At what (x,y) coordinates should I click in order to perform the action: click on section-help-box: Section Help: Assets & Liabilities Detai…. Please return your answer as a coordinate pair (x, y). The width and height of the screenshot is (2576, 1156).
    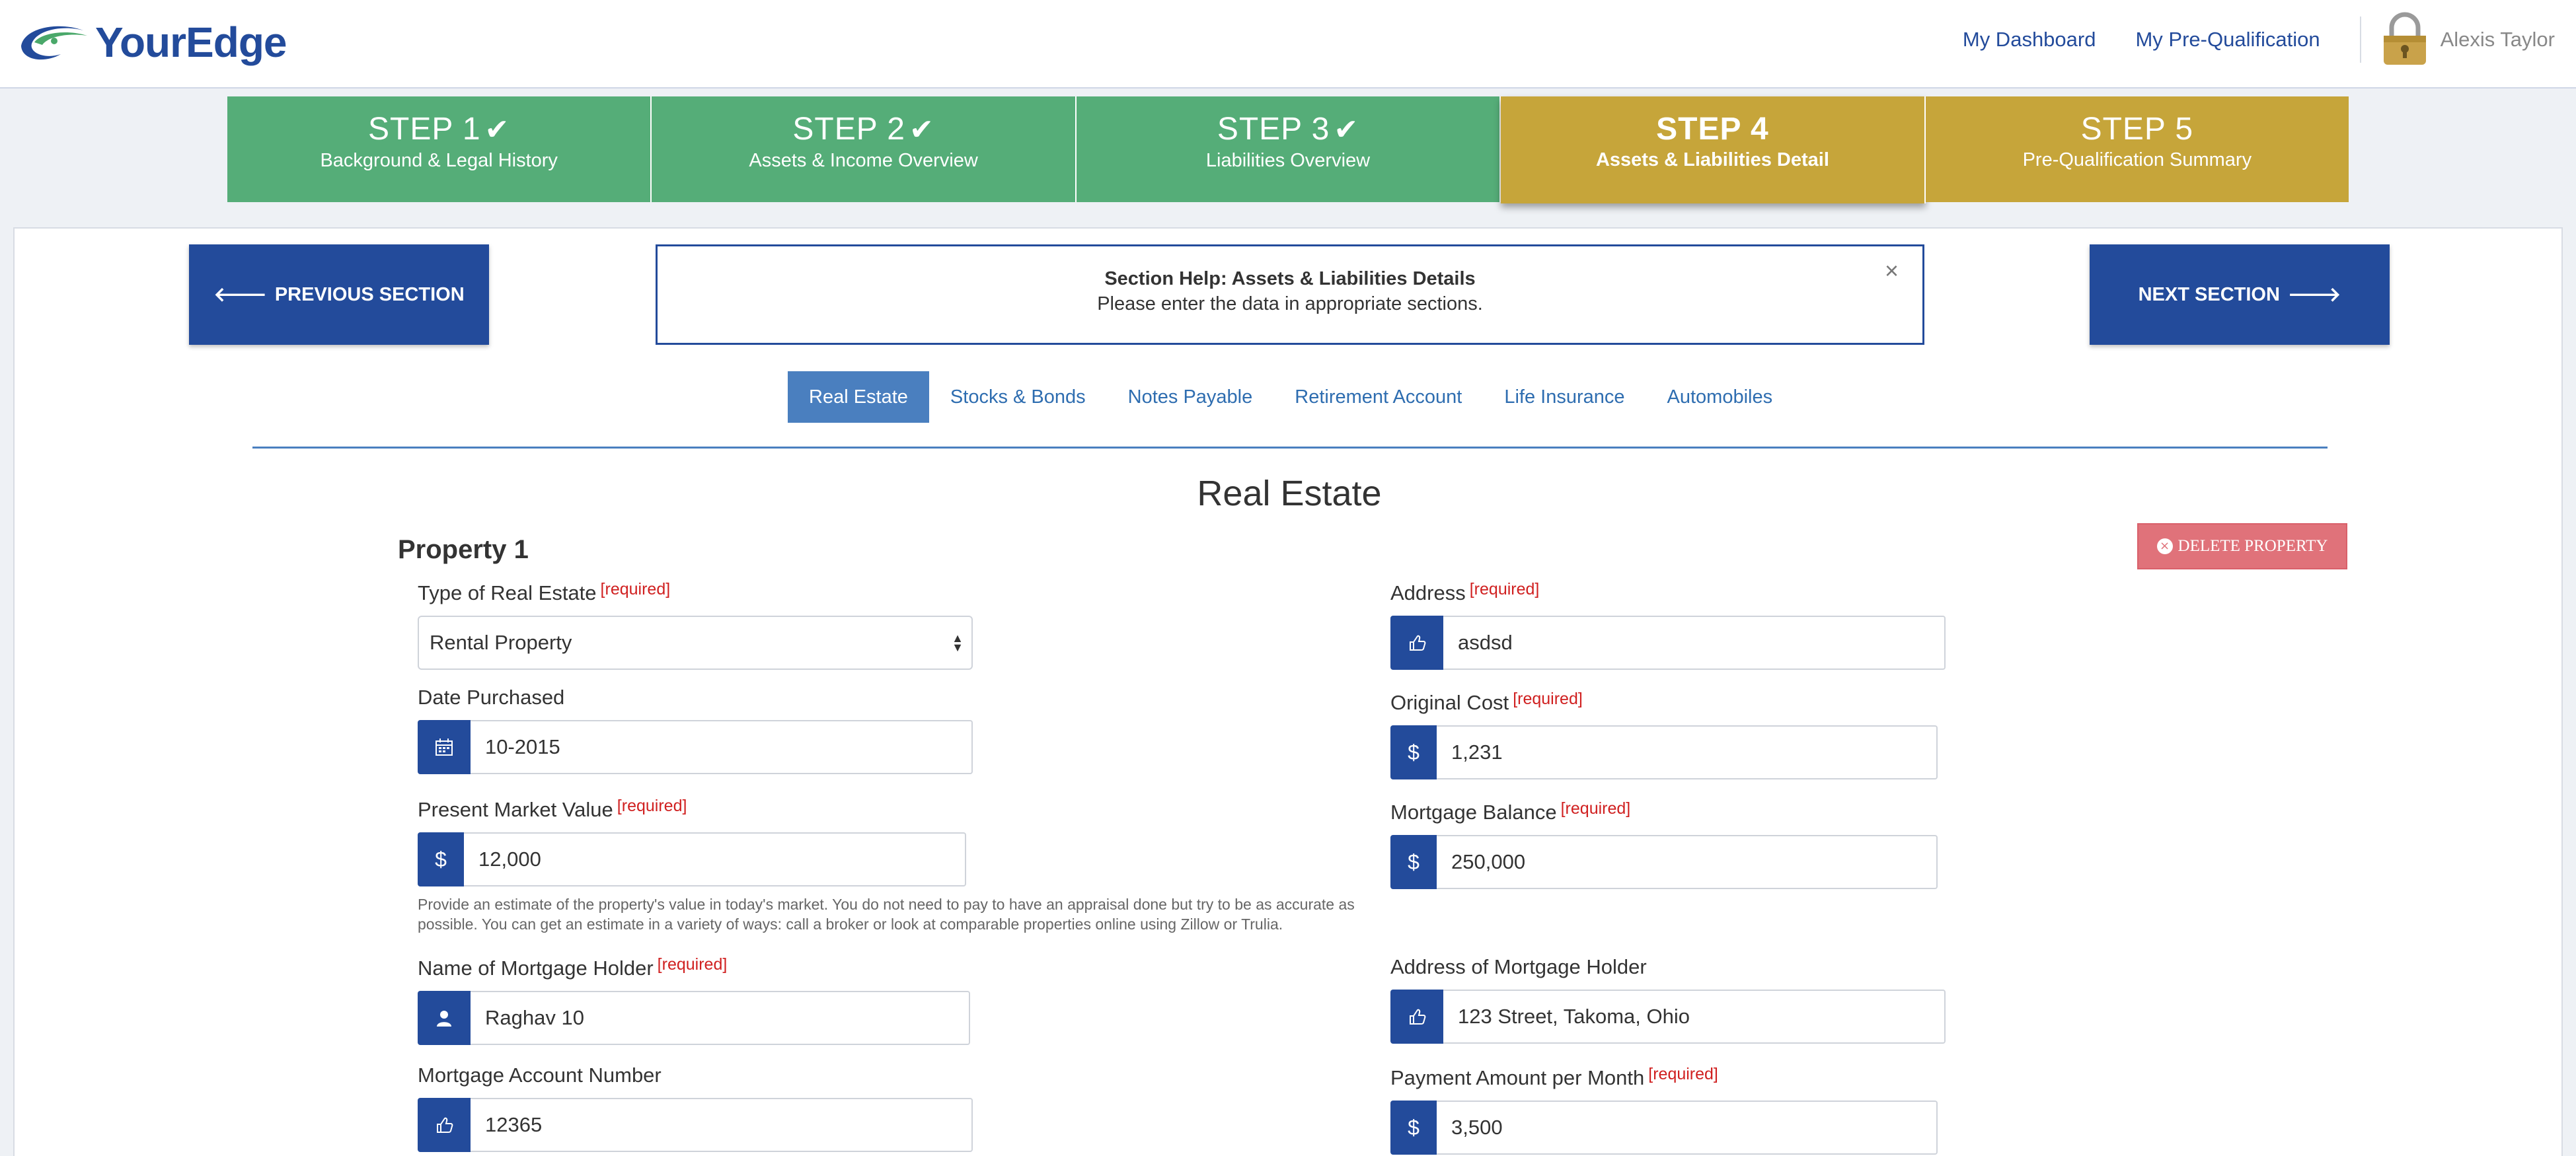
    Looking at the image, I should click on (1290, 294).